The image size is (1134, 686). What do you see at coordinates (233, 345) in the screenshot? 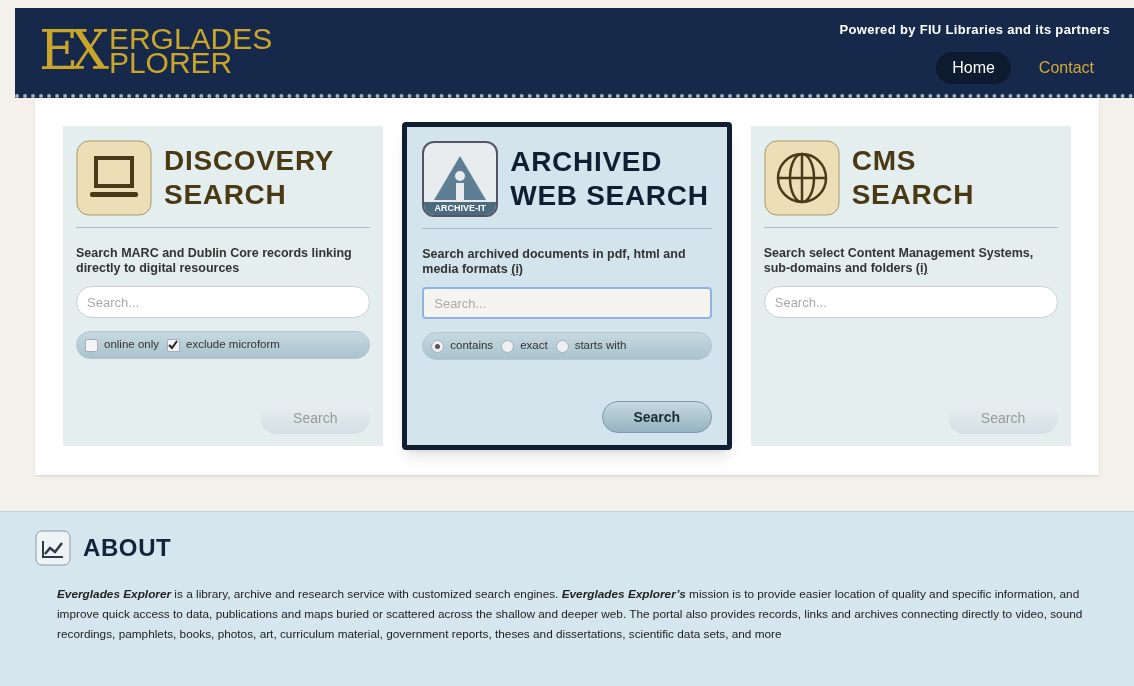
I see `option-label: exclude microform` at bounding box center [233, 345].